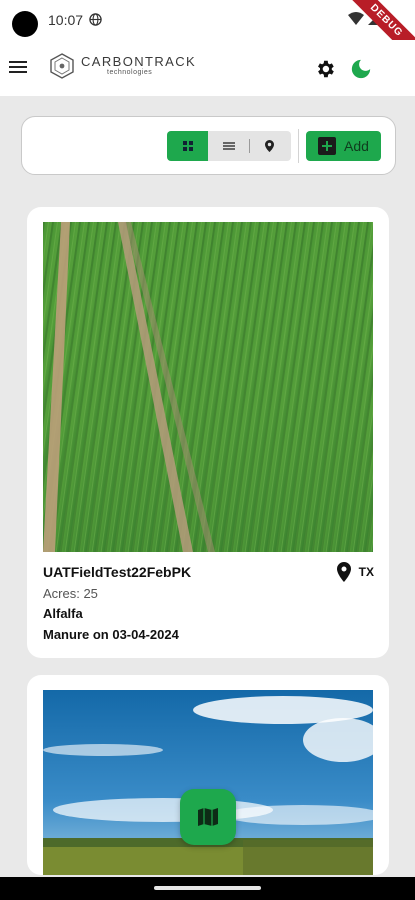 Image resolution: width=415 pixels, height=900 pixels. I want to click on field-activity: Manure on 03-04-2024, so click(111, 634).